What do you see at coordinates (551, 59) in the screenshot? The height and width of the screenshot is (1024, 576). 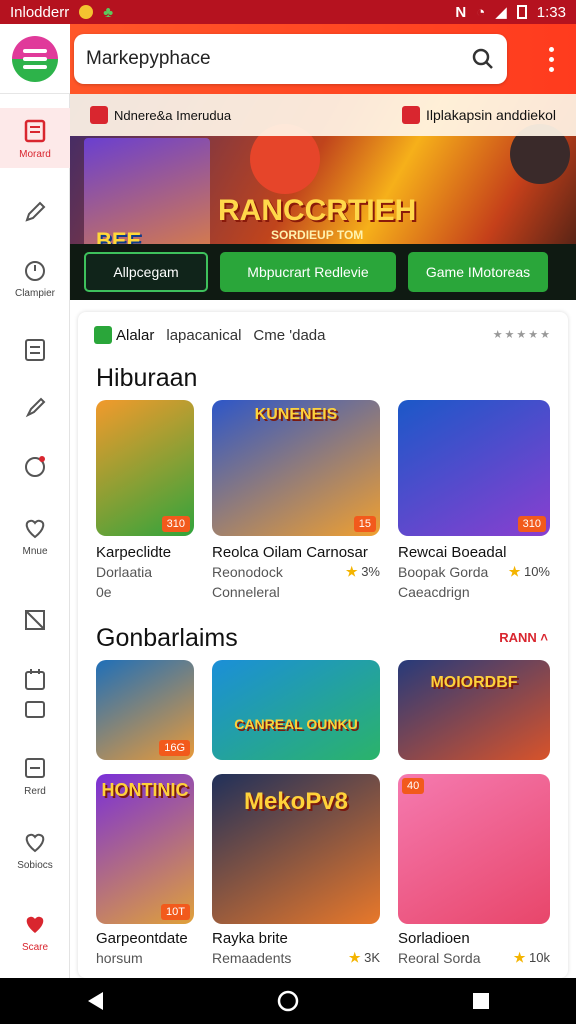 I see `overflow-menu-icon` at bounding box center [551, 59].